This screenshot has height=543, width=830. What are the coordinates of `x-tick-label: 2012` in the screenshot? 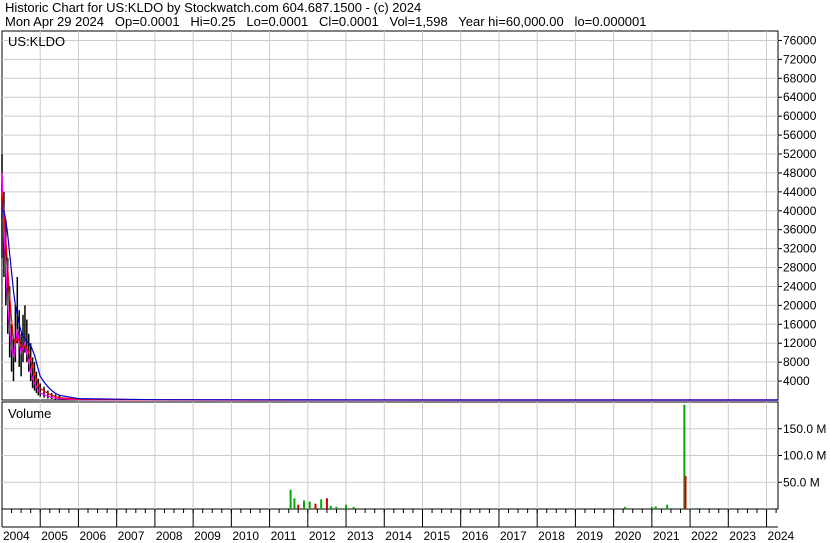 It's located at (322, 536).